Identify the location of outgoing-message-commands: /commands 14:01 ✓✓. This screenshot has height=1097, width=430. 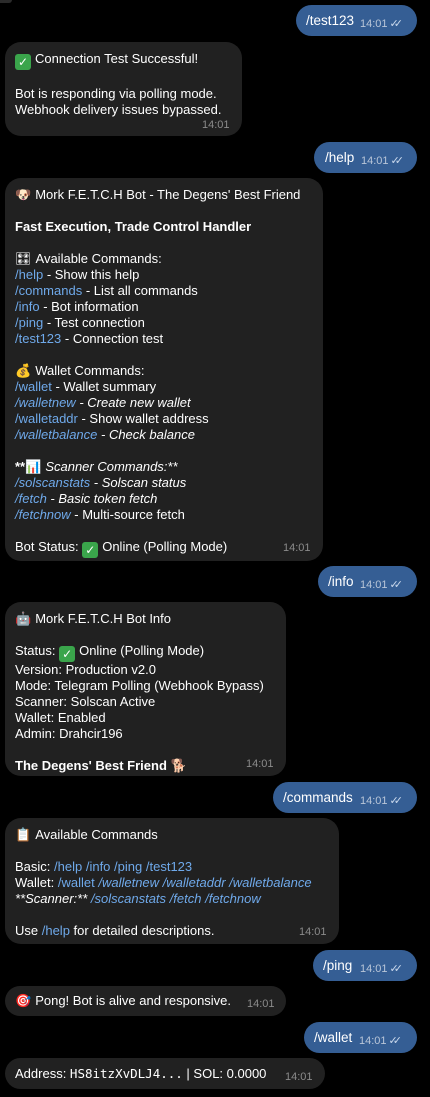
(345, 797).